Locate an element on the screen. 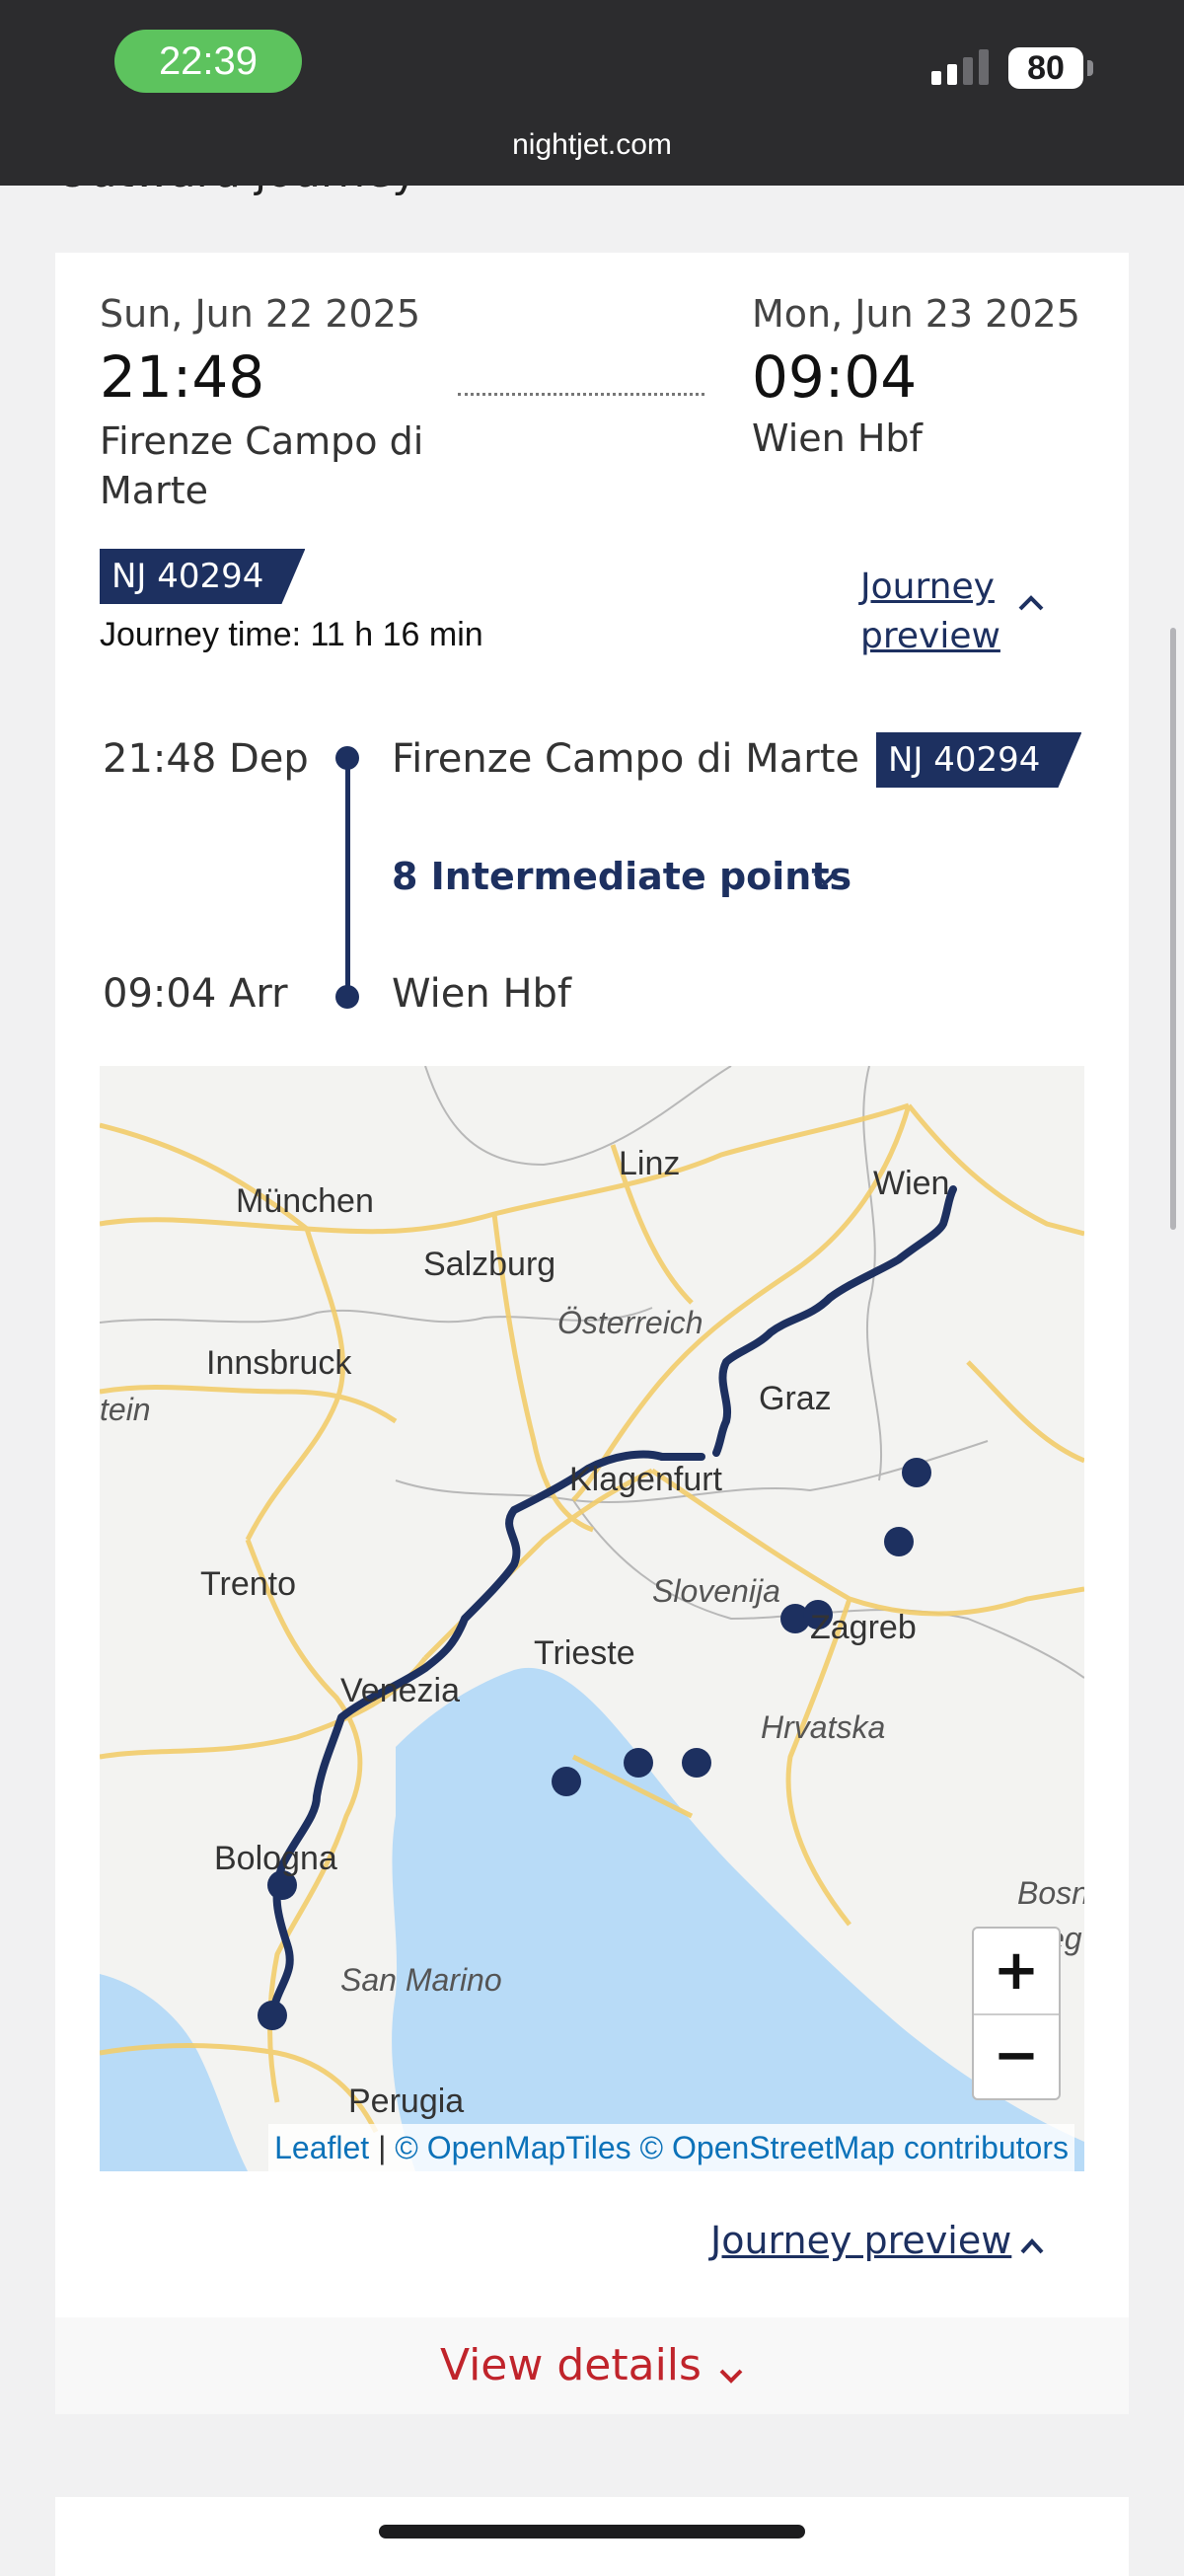  map-label-klagenfurt: Klagenfurt is located at coordinates (646, 1479).